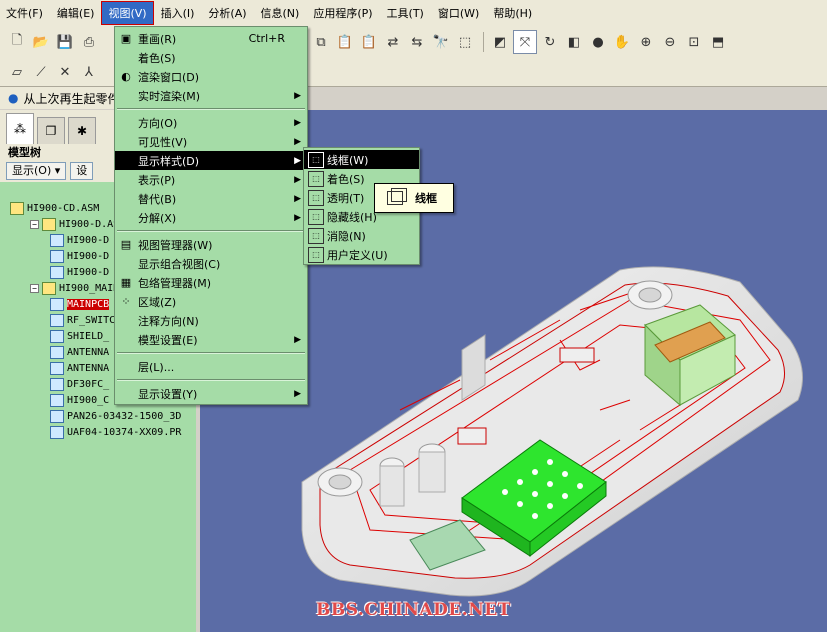 This screenshot has height=632, width=827. Describe the element at coordinates (348, 160) in the screenshot. I see `menu-item-label: 线框(W)` at that location.